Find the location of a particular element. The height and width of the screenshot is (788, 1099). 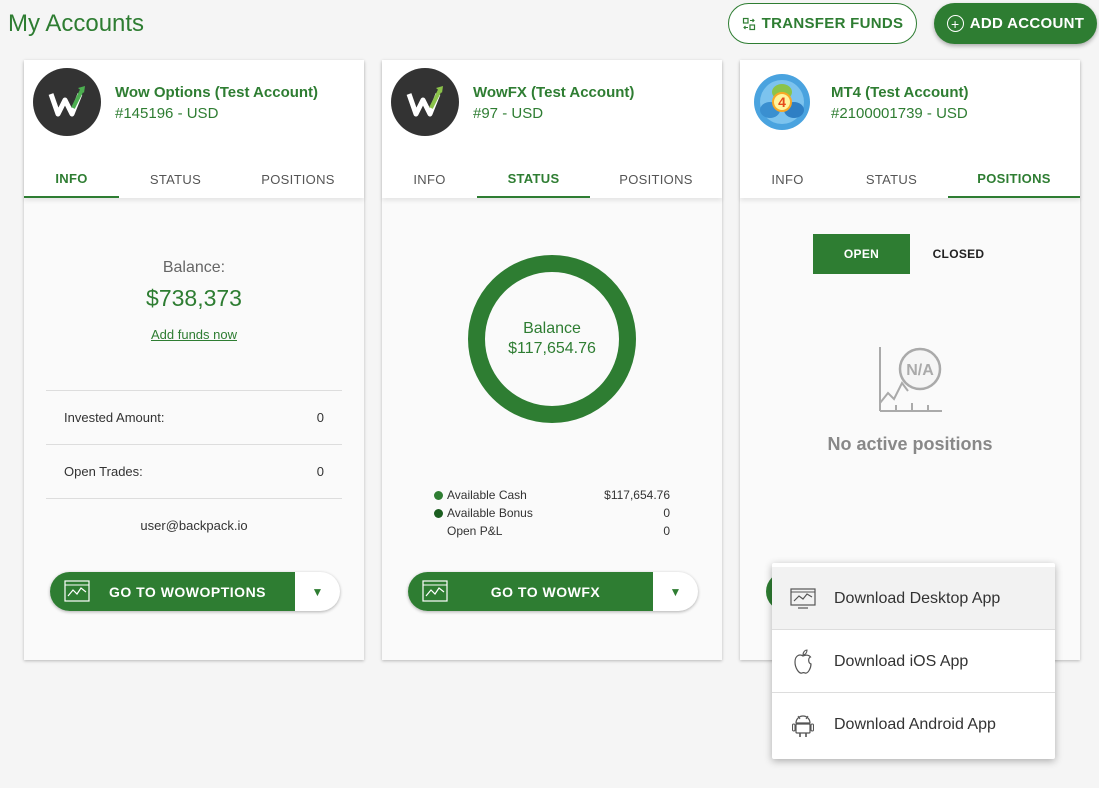

legend-label: Open P&L is located at coordinates (475, 531).